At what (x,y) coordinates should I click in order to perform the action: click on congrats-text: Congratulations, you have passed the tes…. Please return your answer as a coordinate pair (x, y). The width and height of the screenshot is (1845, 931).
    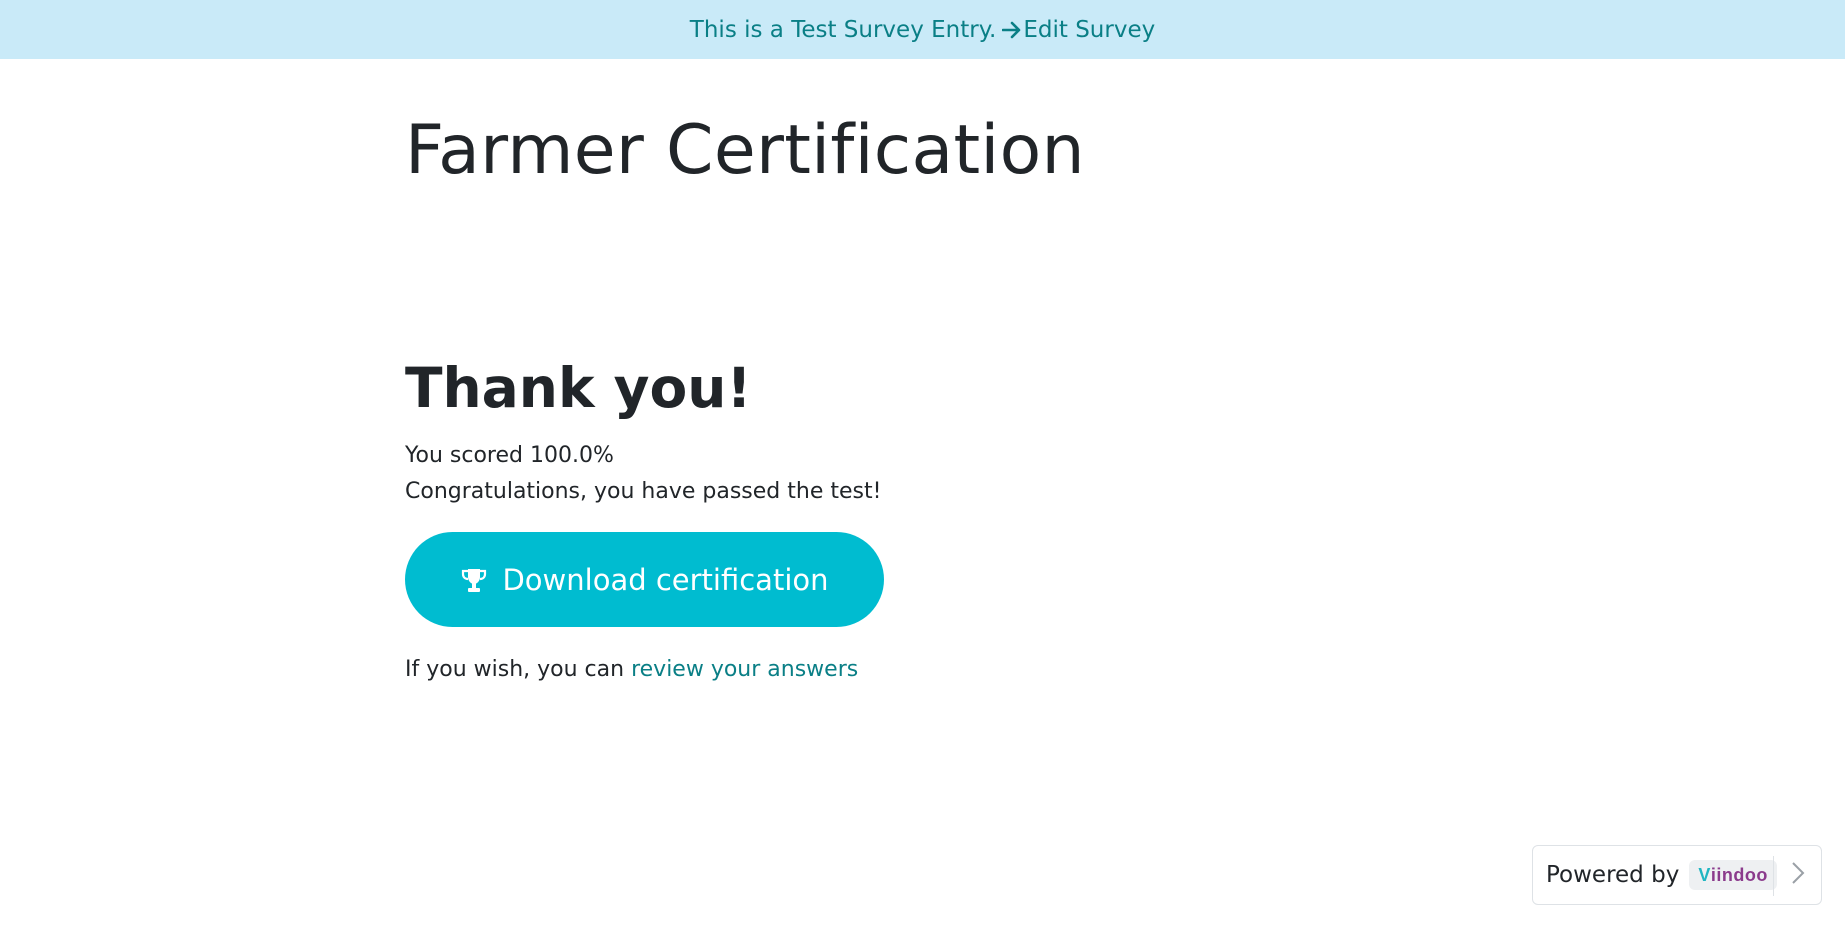
    Looking at the image, I should click on (643, 491).